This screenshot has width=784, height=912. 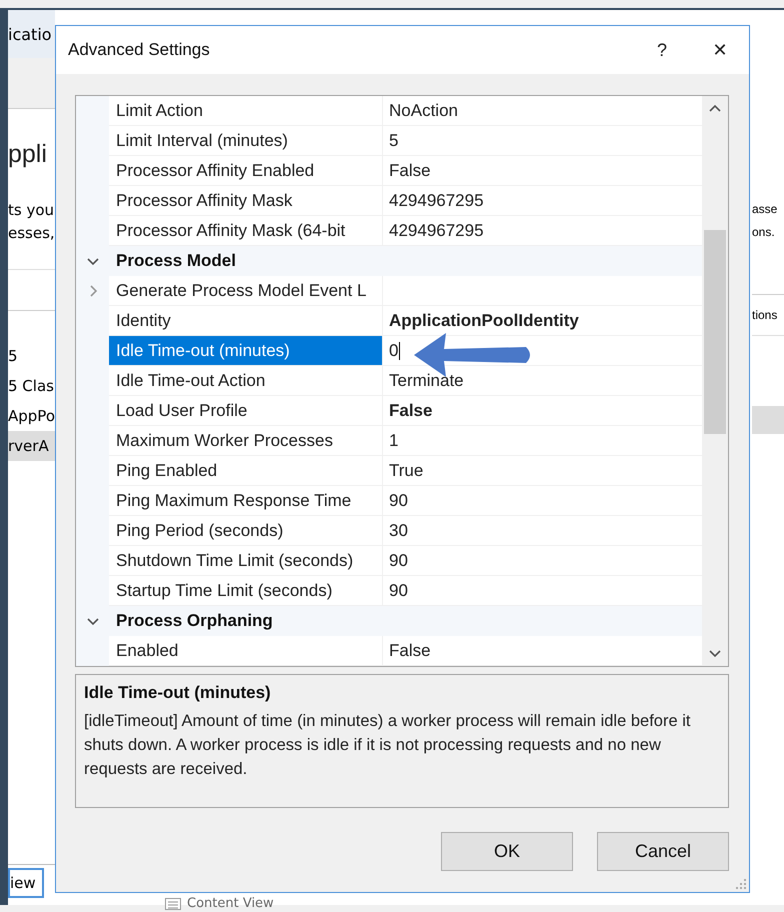 What do you see at coordinates (388, 745) in the screenshot?
I see `description-text: [idleTimeout] Amount of time (in minutes) a worker process will remain idle before it shuts down. A worker process is idle if it is not processing requests and no new requests are received.` at bounding box center [388, 745].